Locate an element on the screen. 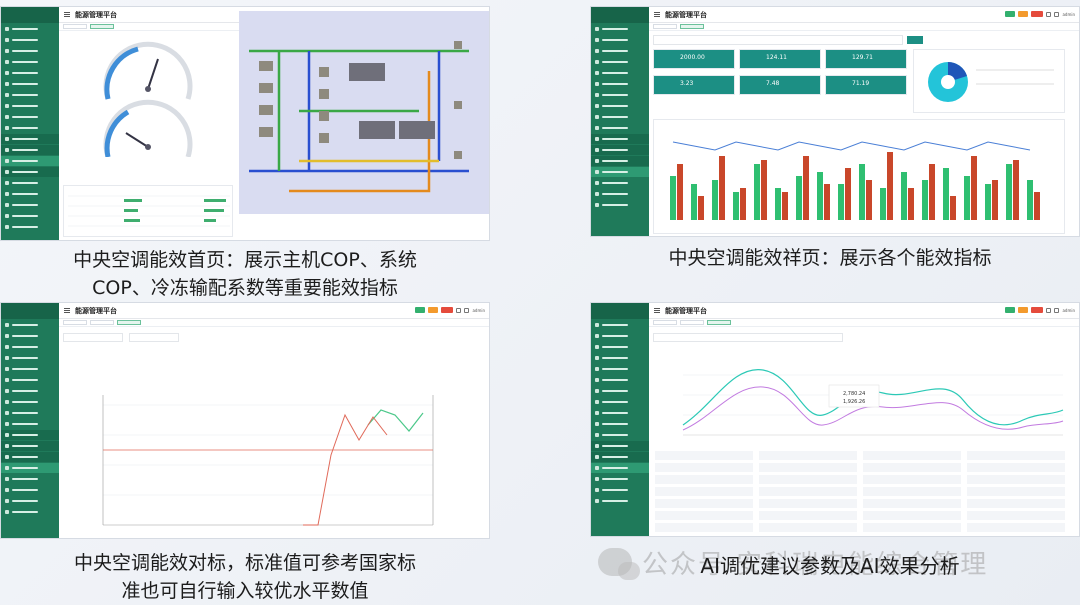 The width and height of the screenshot is (1080, 605). kpi-card: 71.19 is located at coordinates (866, 85).